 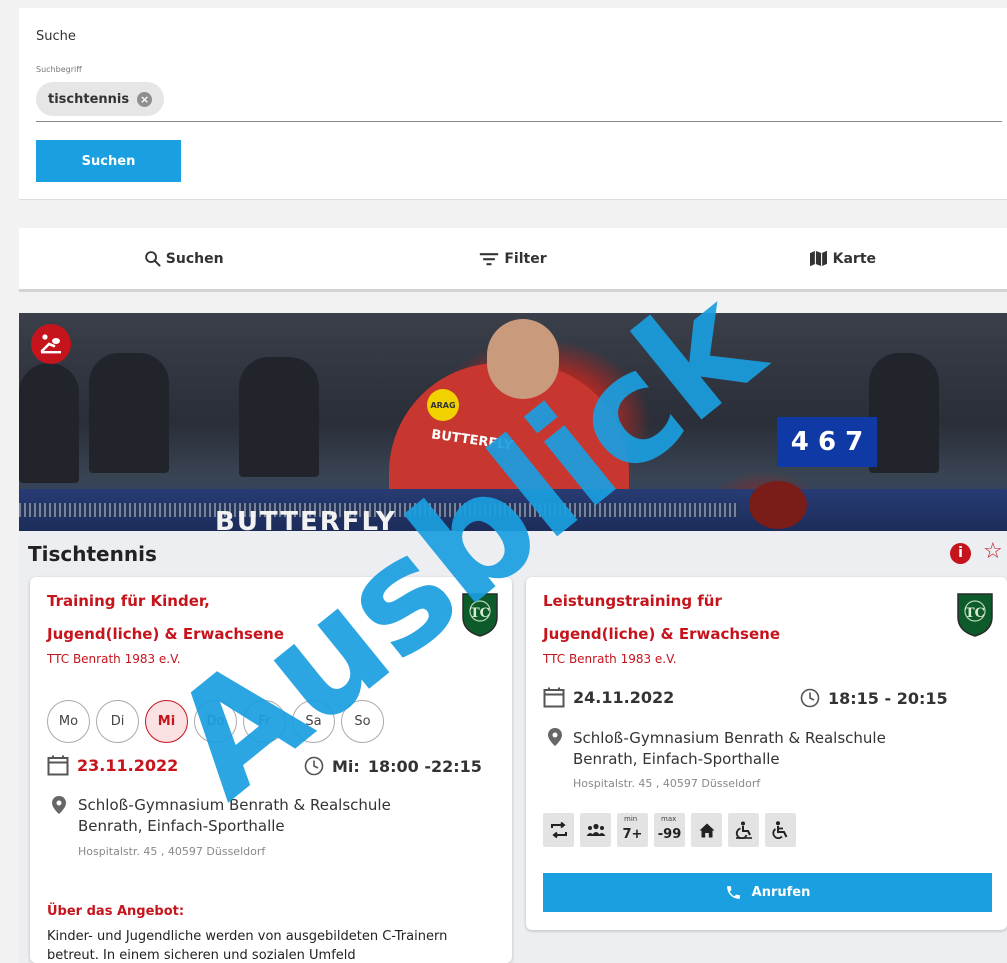 What do you see at coordinates (993, 552) in the screenshot?
I see `star-icon: ☆` at bounding box center [993, 552].